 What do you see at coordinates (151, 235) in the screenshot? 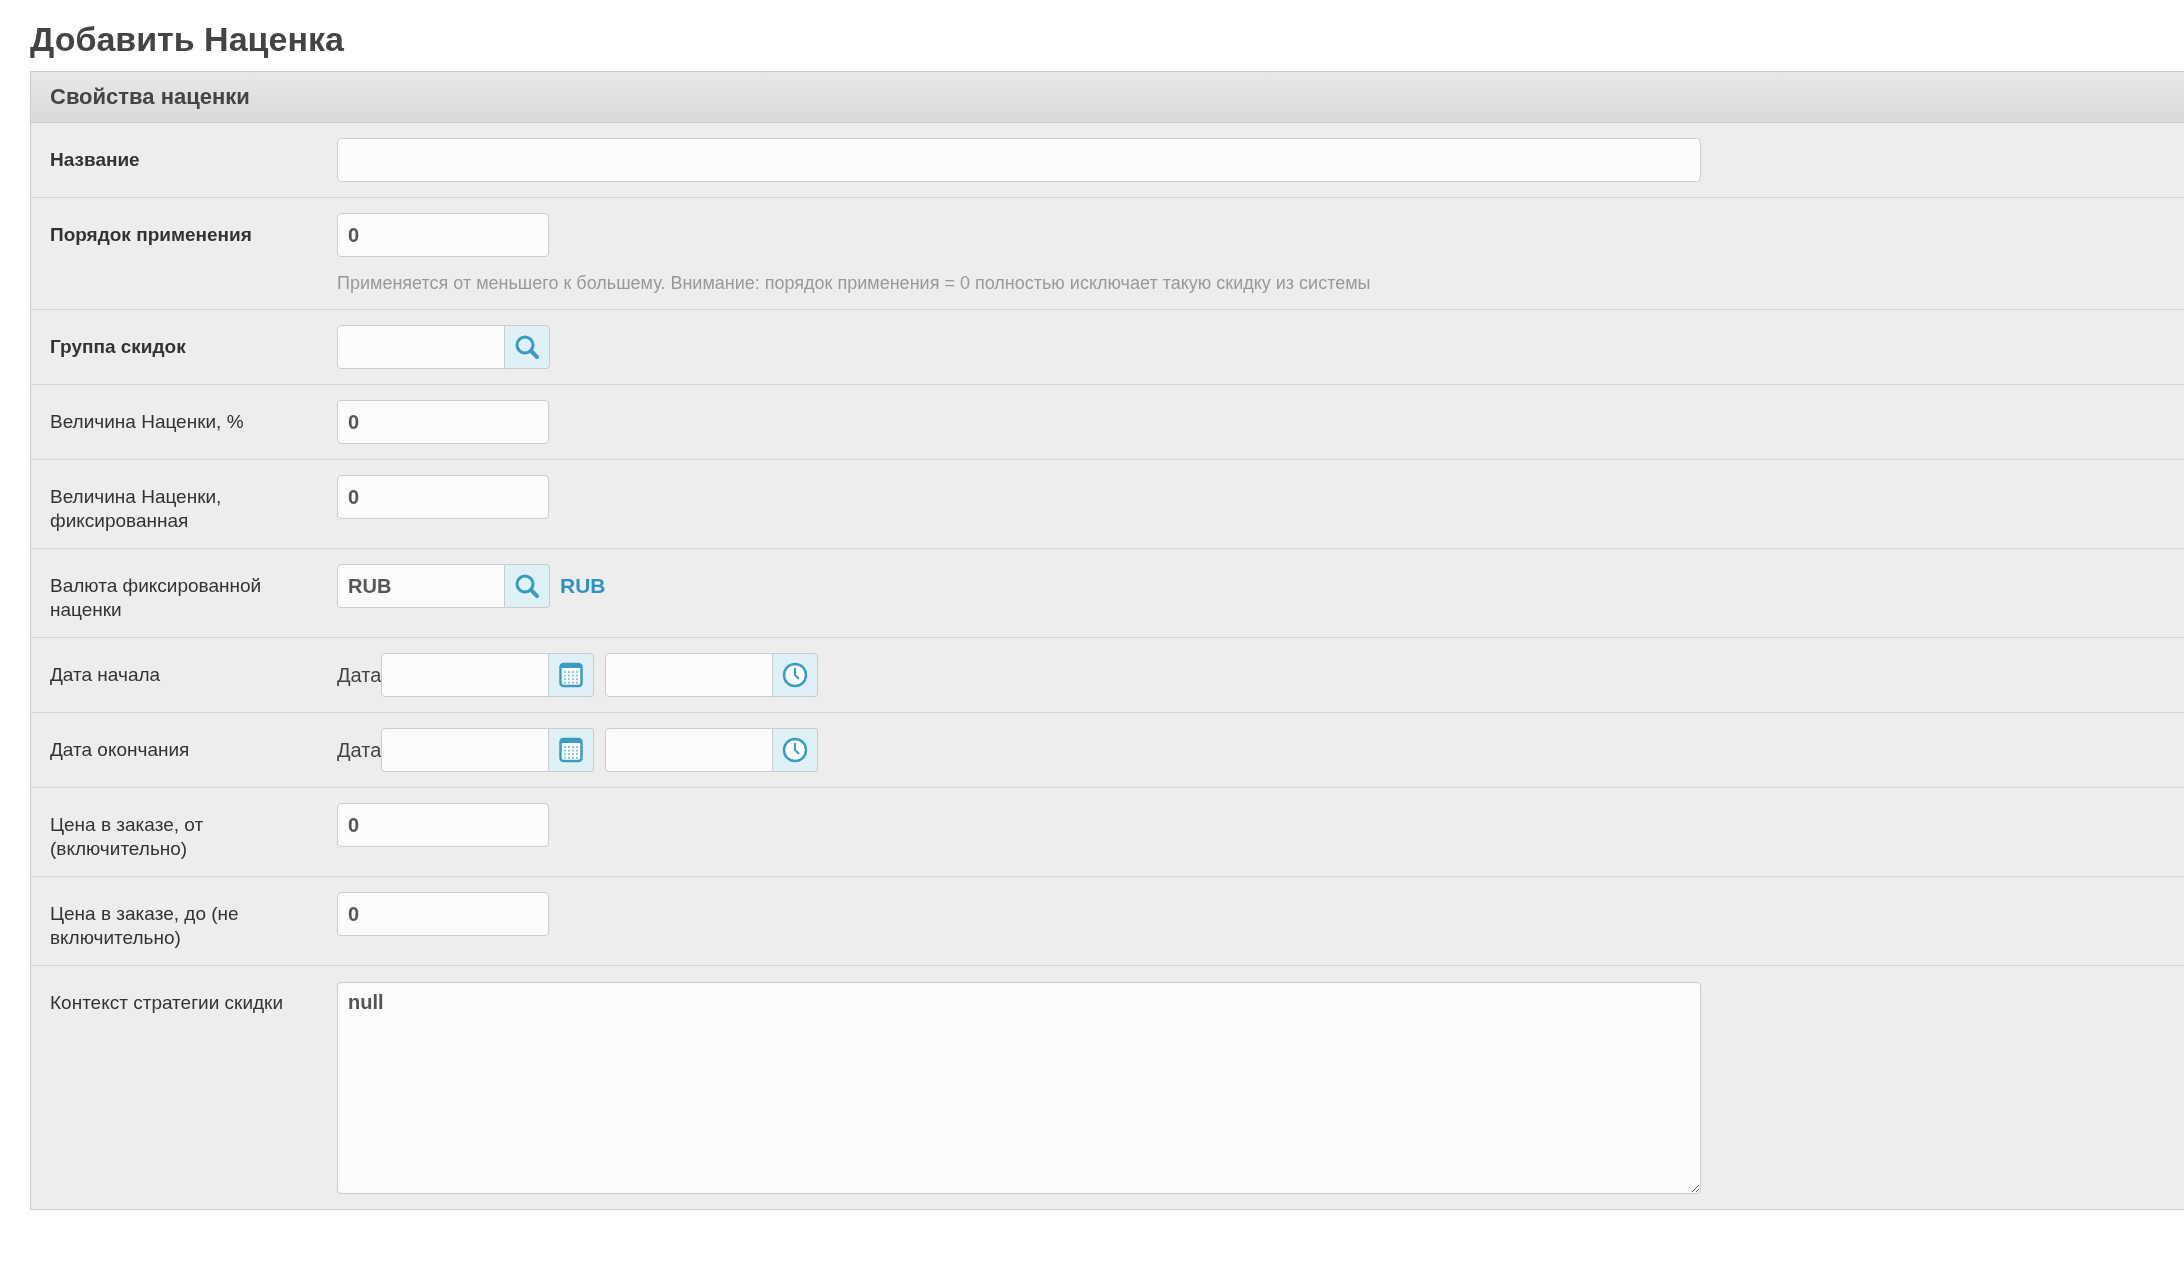
I see `field-label: Порядок применения` at bounding box center [151, 235].